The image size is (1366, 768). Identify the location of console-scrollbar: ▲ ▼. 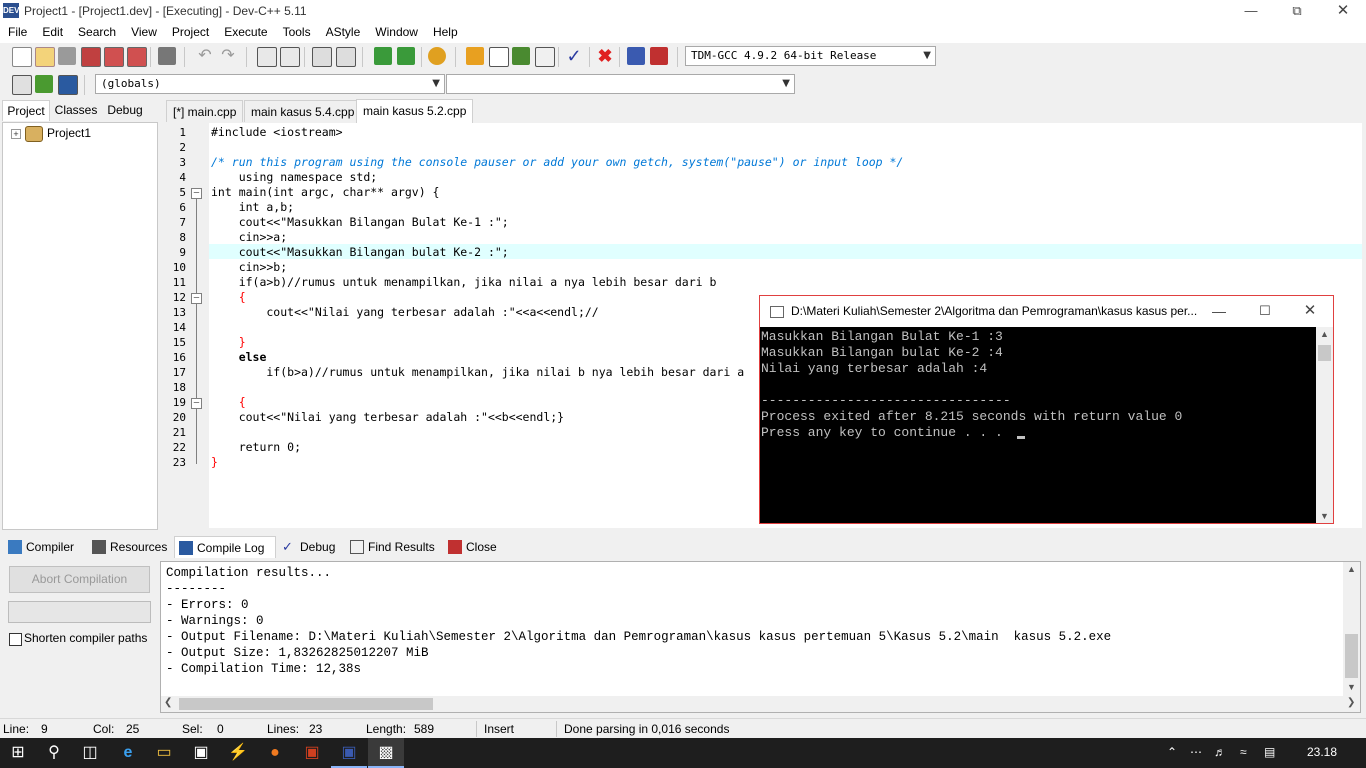
(1324, 425).